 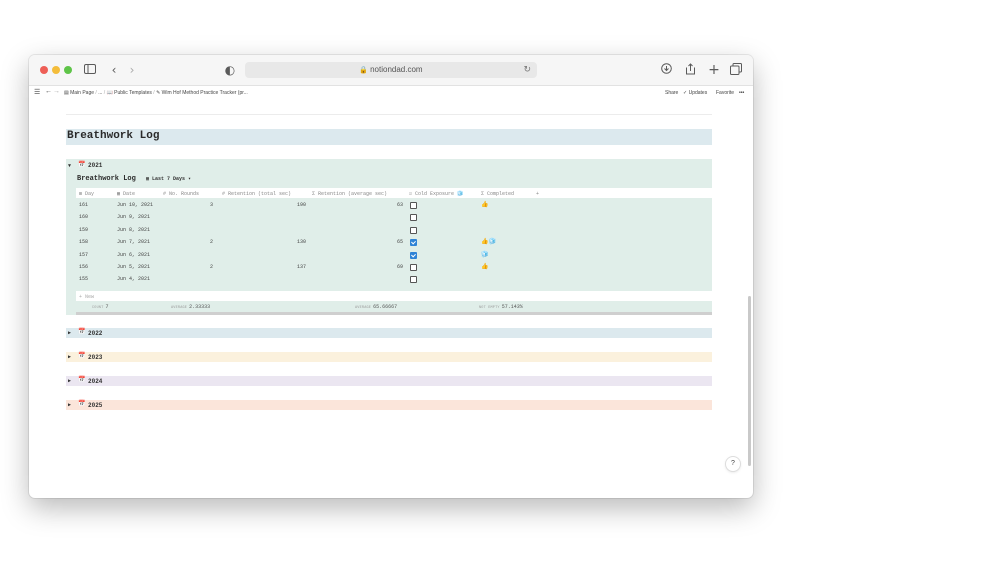 What do you see at coordinates (133, 279) in the screenshot?
I see `cell-date: Jun 4, 2021` at bounding box center [133, 279].